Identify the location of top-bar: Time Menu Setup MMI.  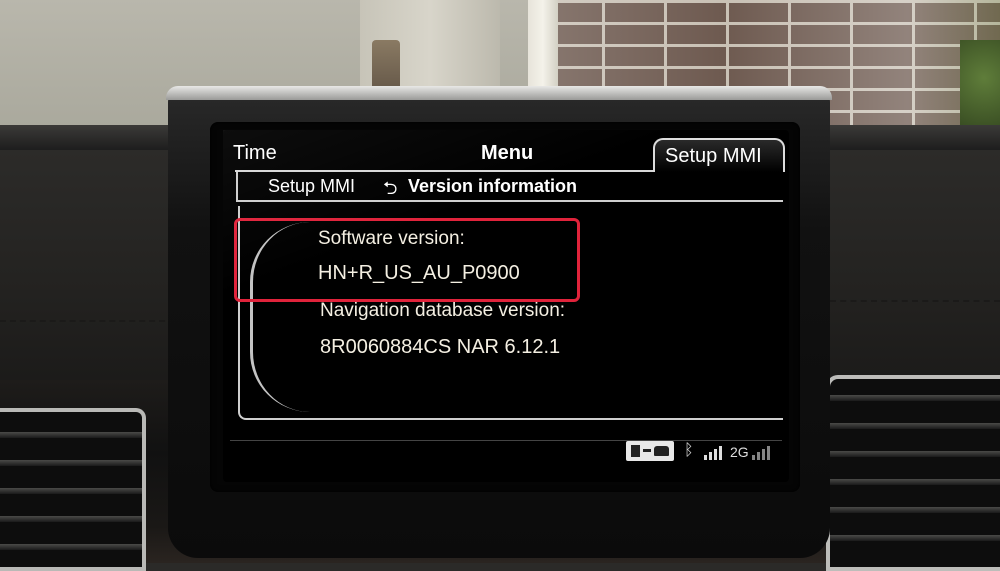
(506, 152).